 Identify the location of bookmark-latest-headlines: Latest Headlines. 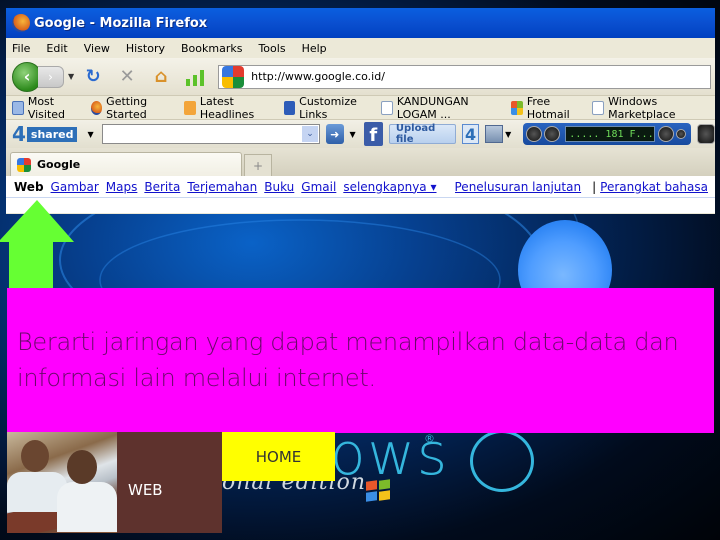
(229, 108).